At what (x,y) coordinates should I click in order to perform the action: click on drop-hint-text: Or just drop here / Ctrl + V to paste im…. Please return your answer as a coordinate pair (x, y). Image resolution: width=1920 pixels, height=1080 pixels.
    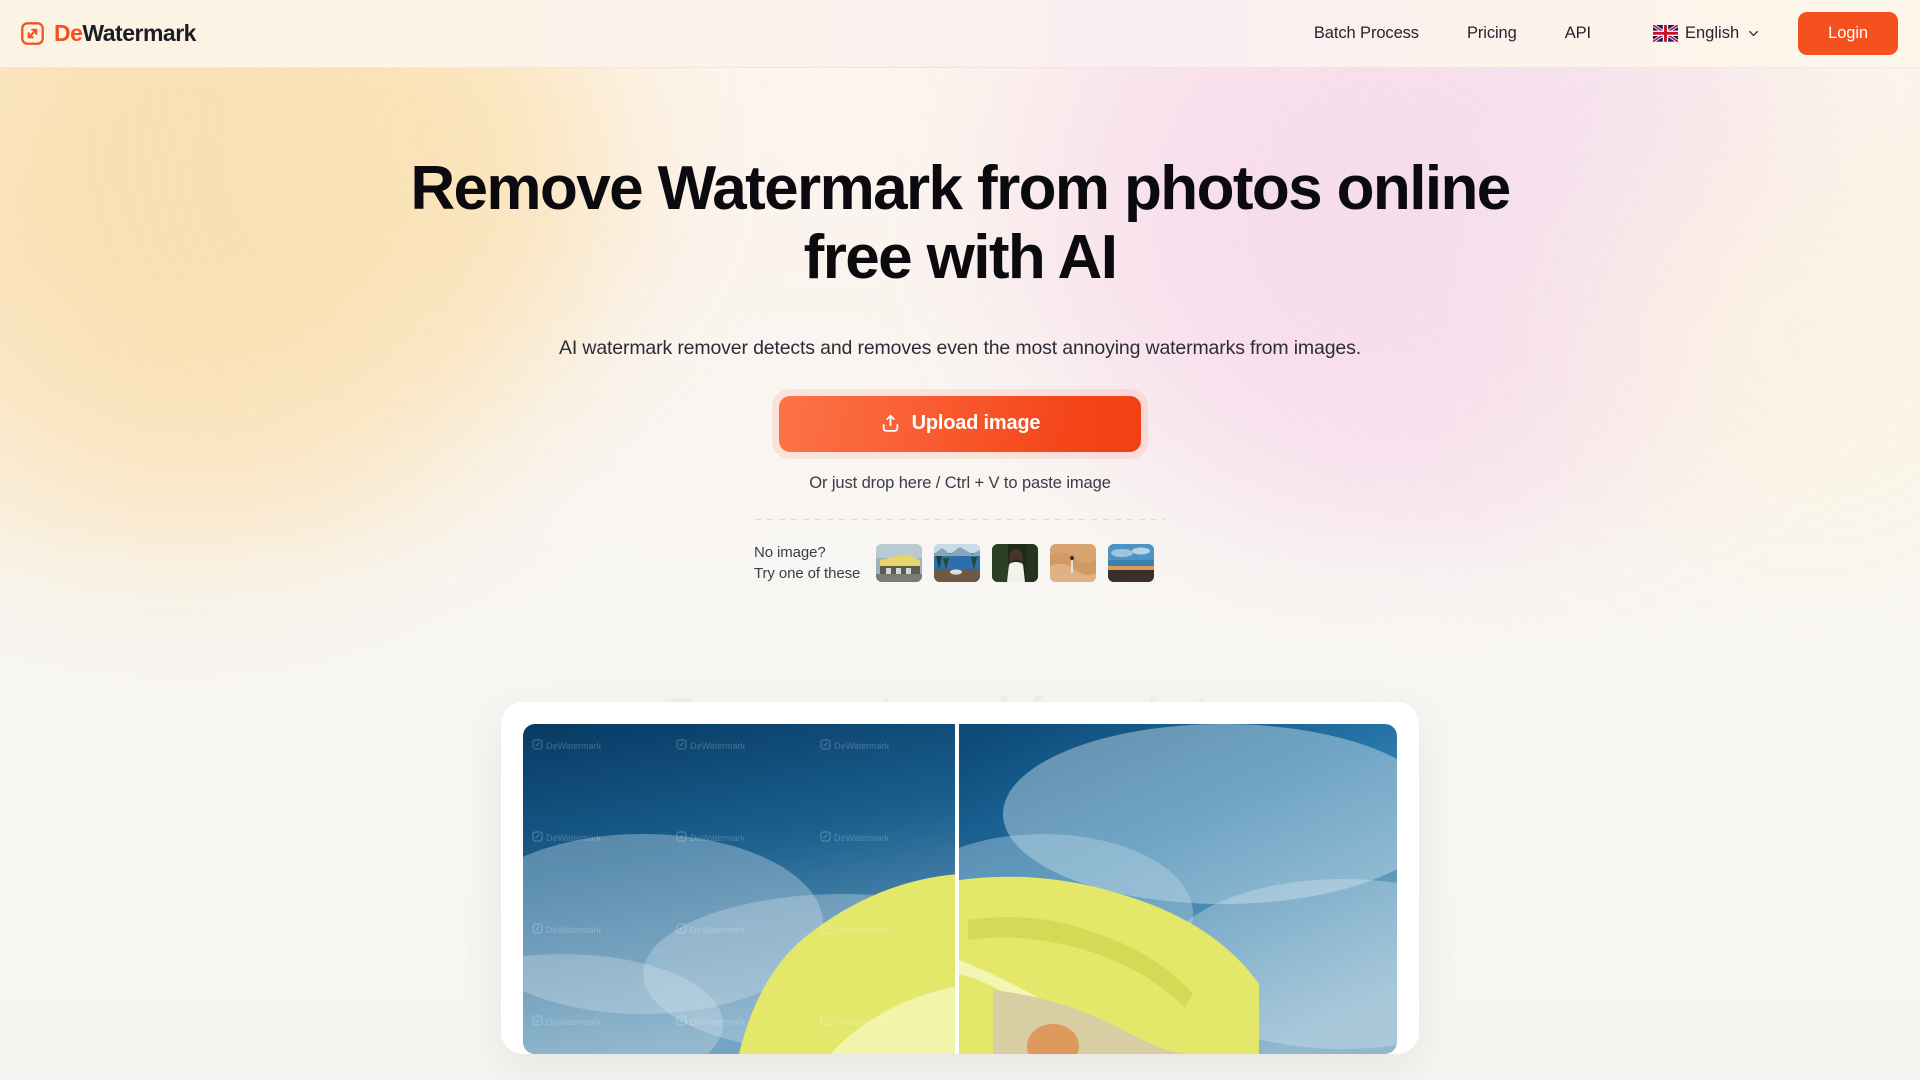
    Looking at the image, I should click on (960, 482).